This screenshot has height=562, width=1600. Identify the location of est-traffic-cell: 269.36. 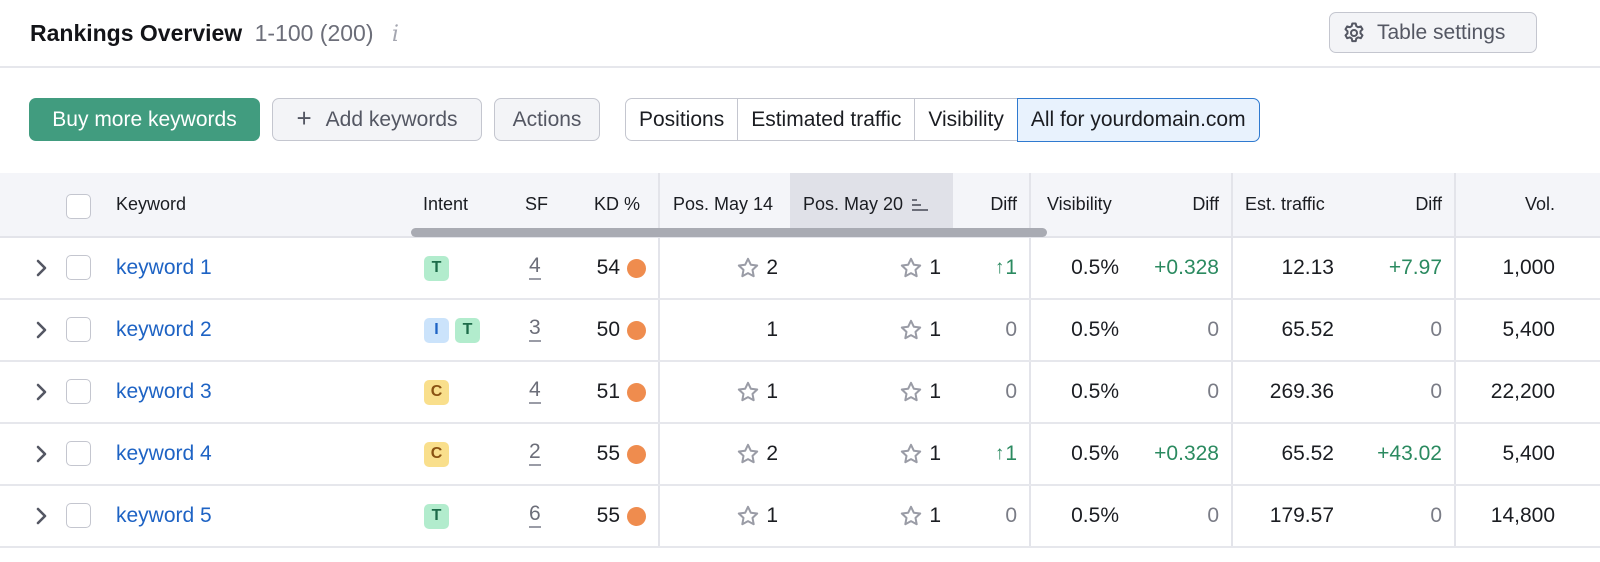
(1301, 391).